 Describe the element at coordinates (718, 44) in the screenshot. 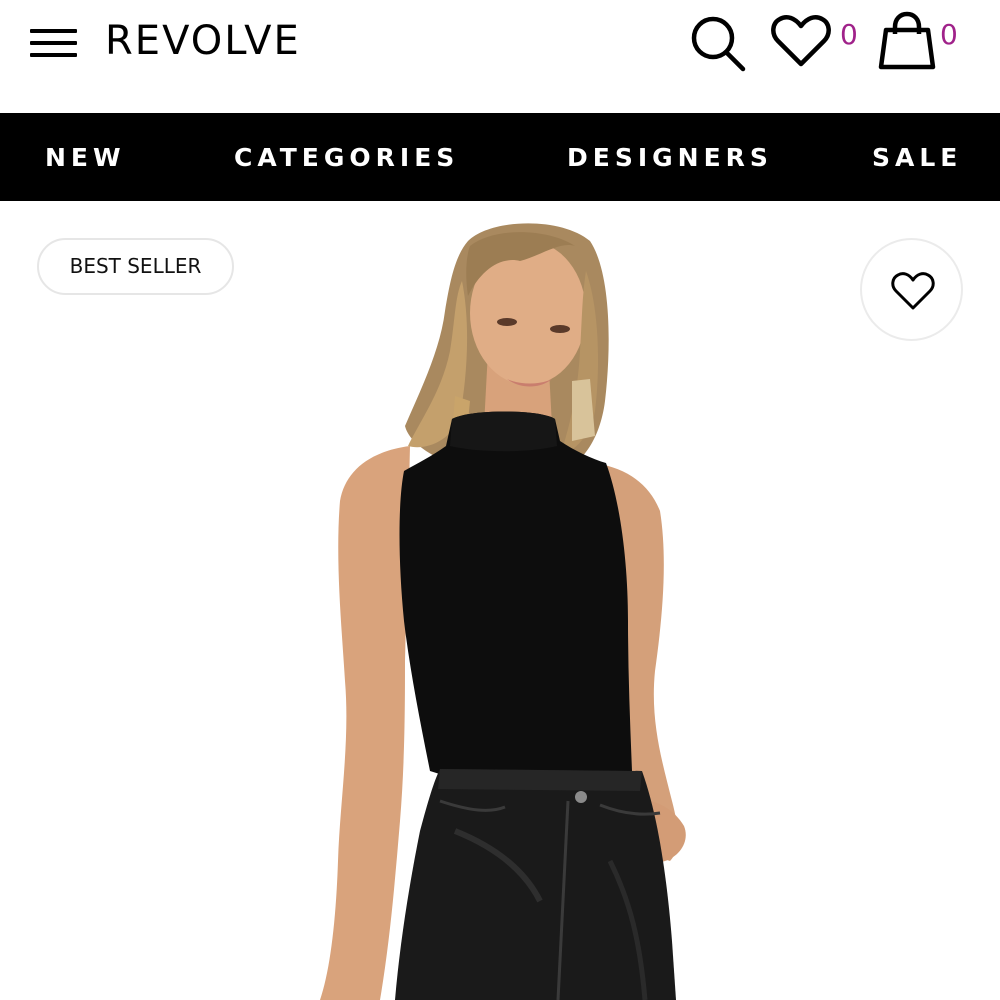

I see `search-icon` at that location.